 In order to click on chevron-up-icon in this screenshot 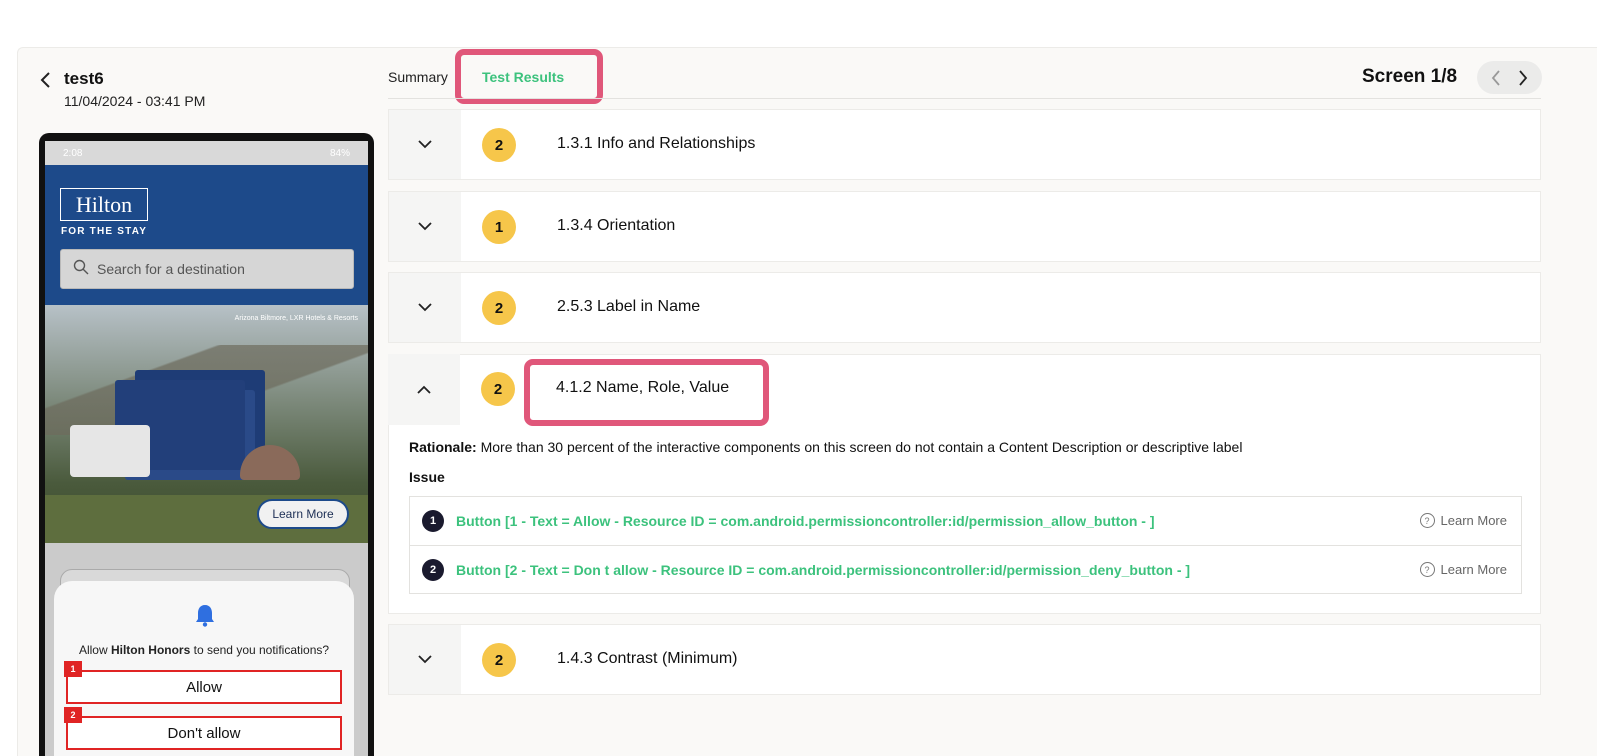, I will do `click(424, 390)`.